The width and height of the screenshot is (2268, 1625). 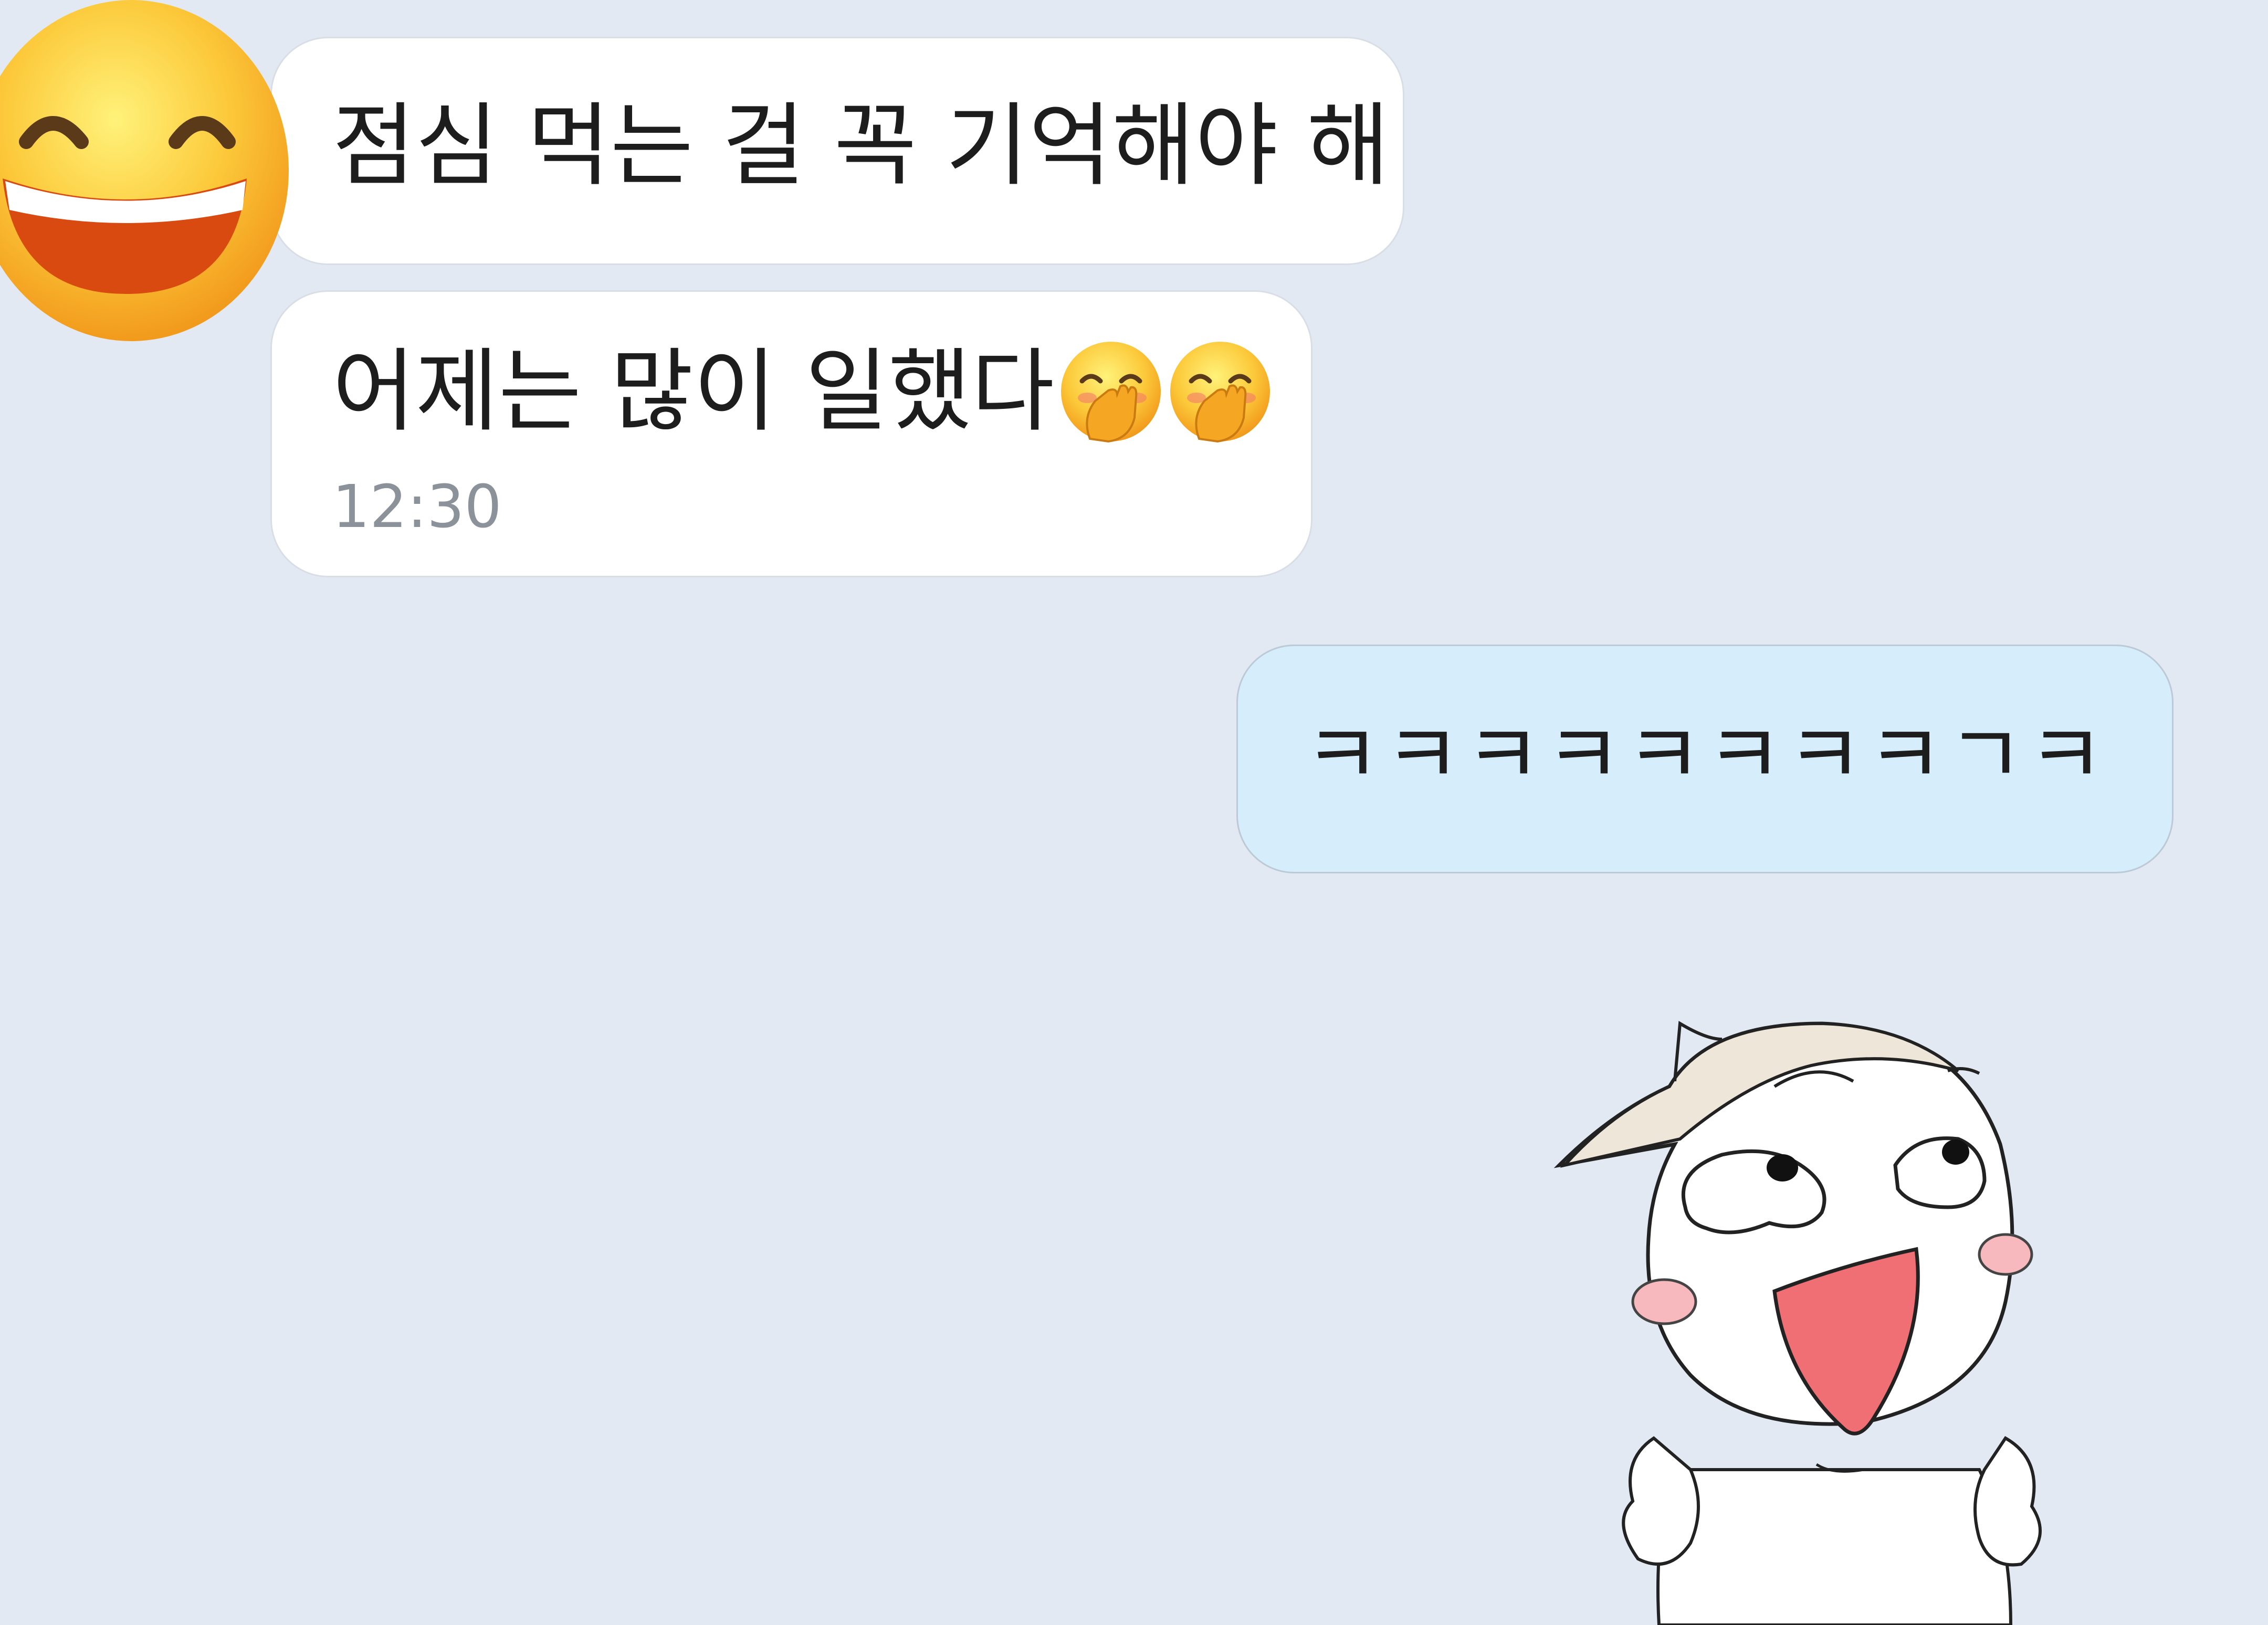 I want to click on outgoing-message-bubble: ㅋㅋㅋㅋㅋㅋㅋㅋㄱㅋ, so click(x=1705, y=759).